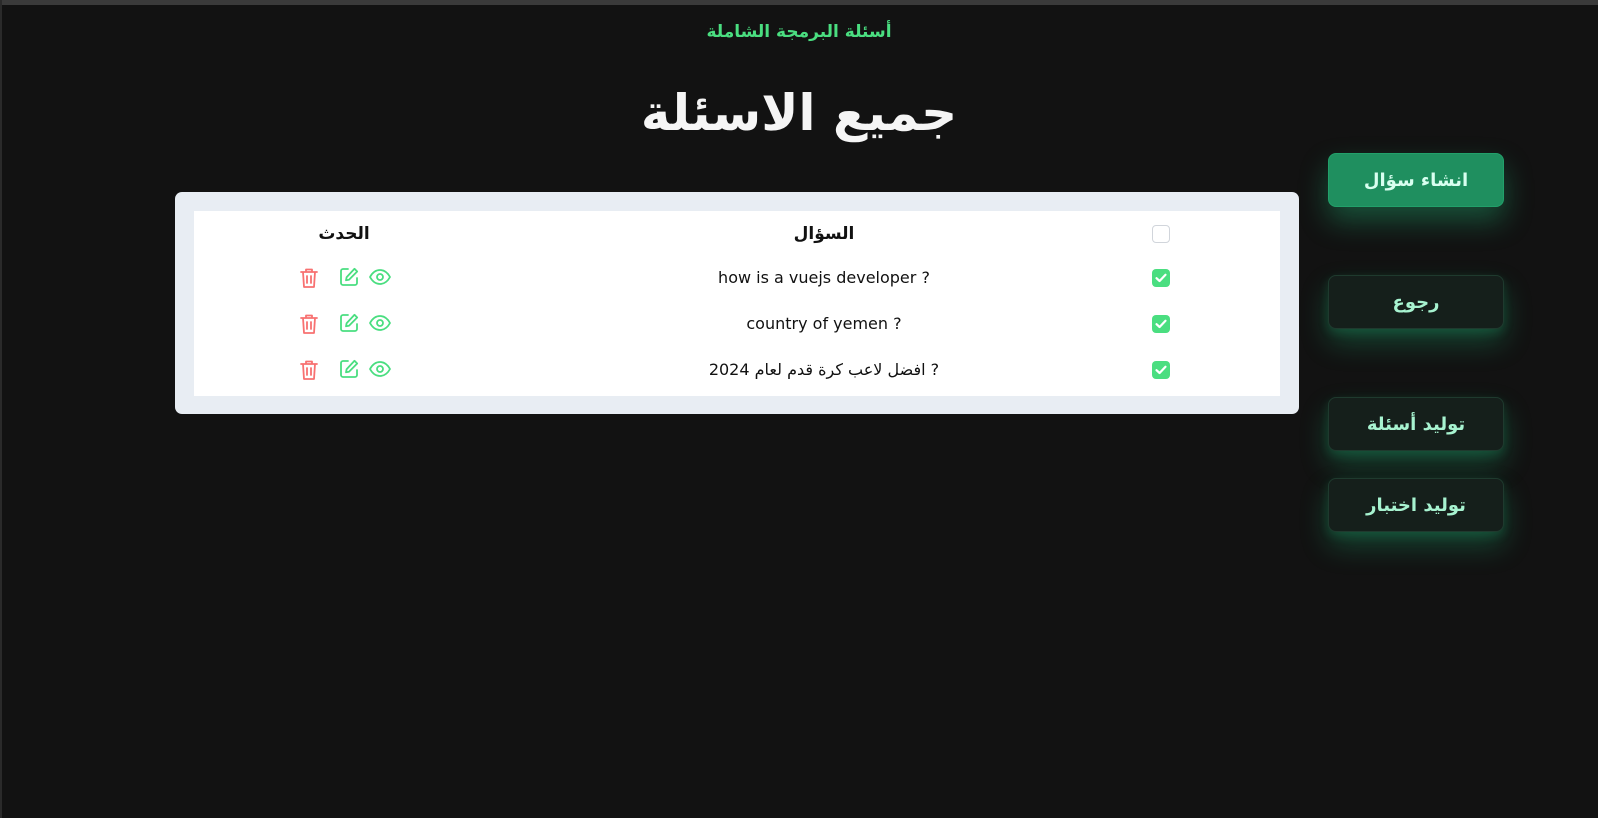 The height and width of the screenshot is (818, 1598). What do you see at coordinates (737, 324) in the screenshot?
I see `table-row: country of yemen ?` at bounding box center [737, 324].